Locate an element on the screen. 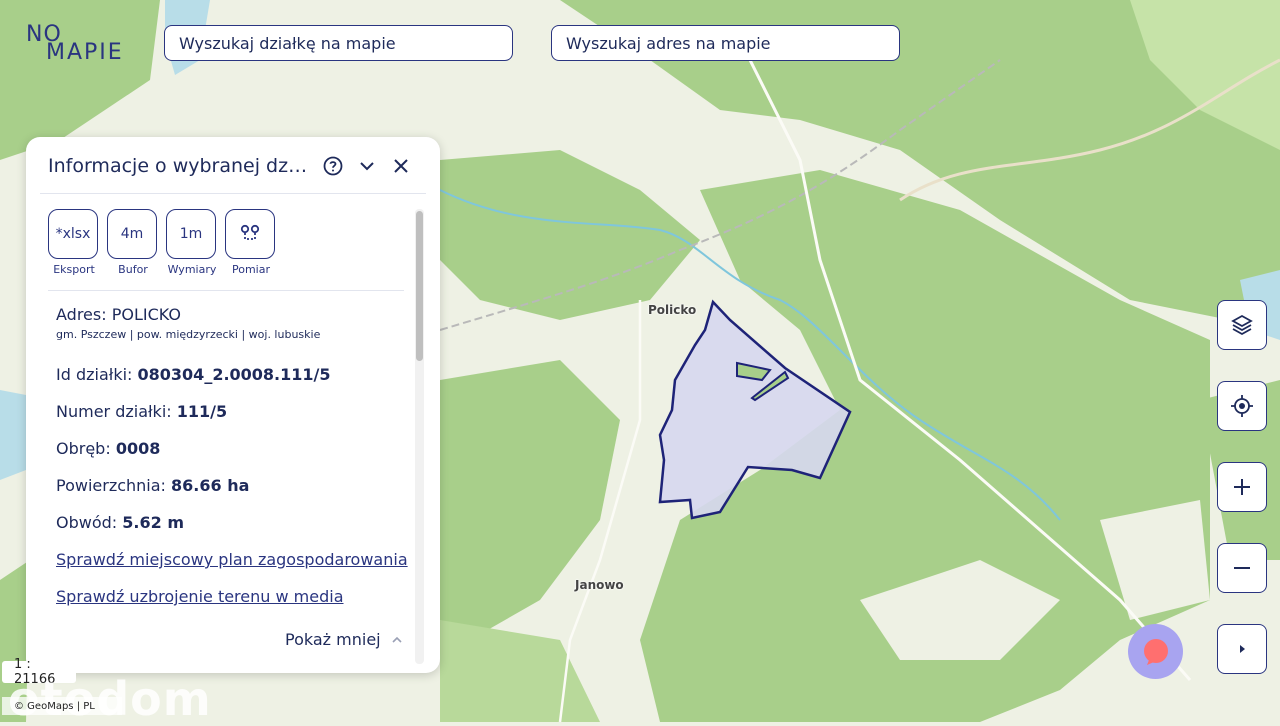 Image resolution: width=1280 pixels, height=726 pixels. parcel-address: Adres: POLICKO is located at coordinates (118, 314).